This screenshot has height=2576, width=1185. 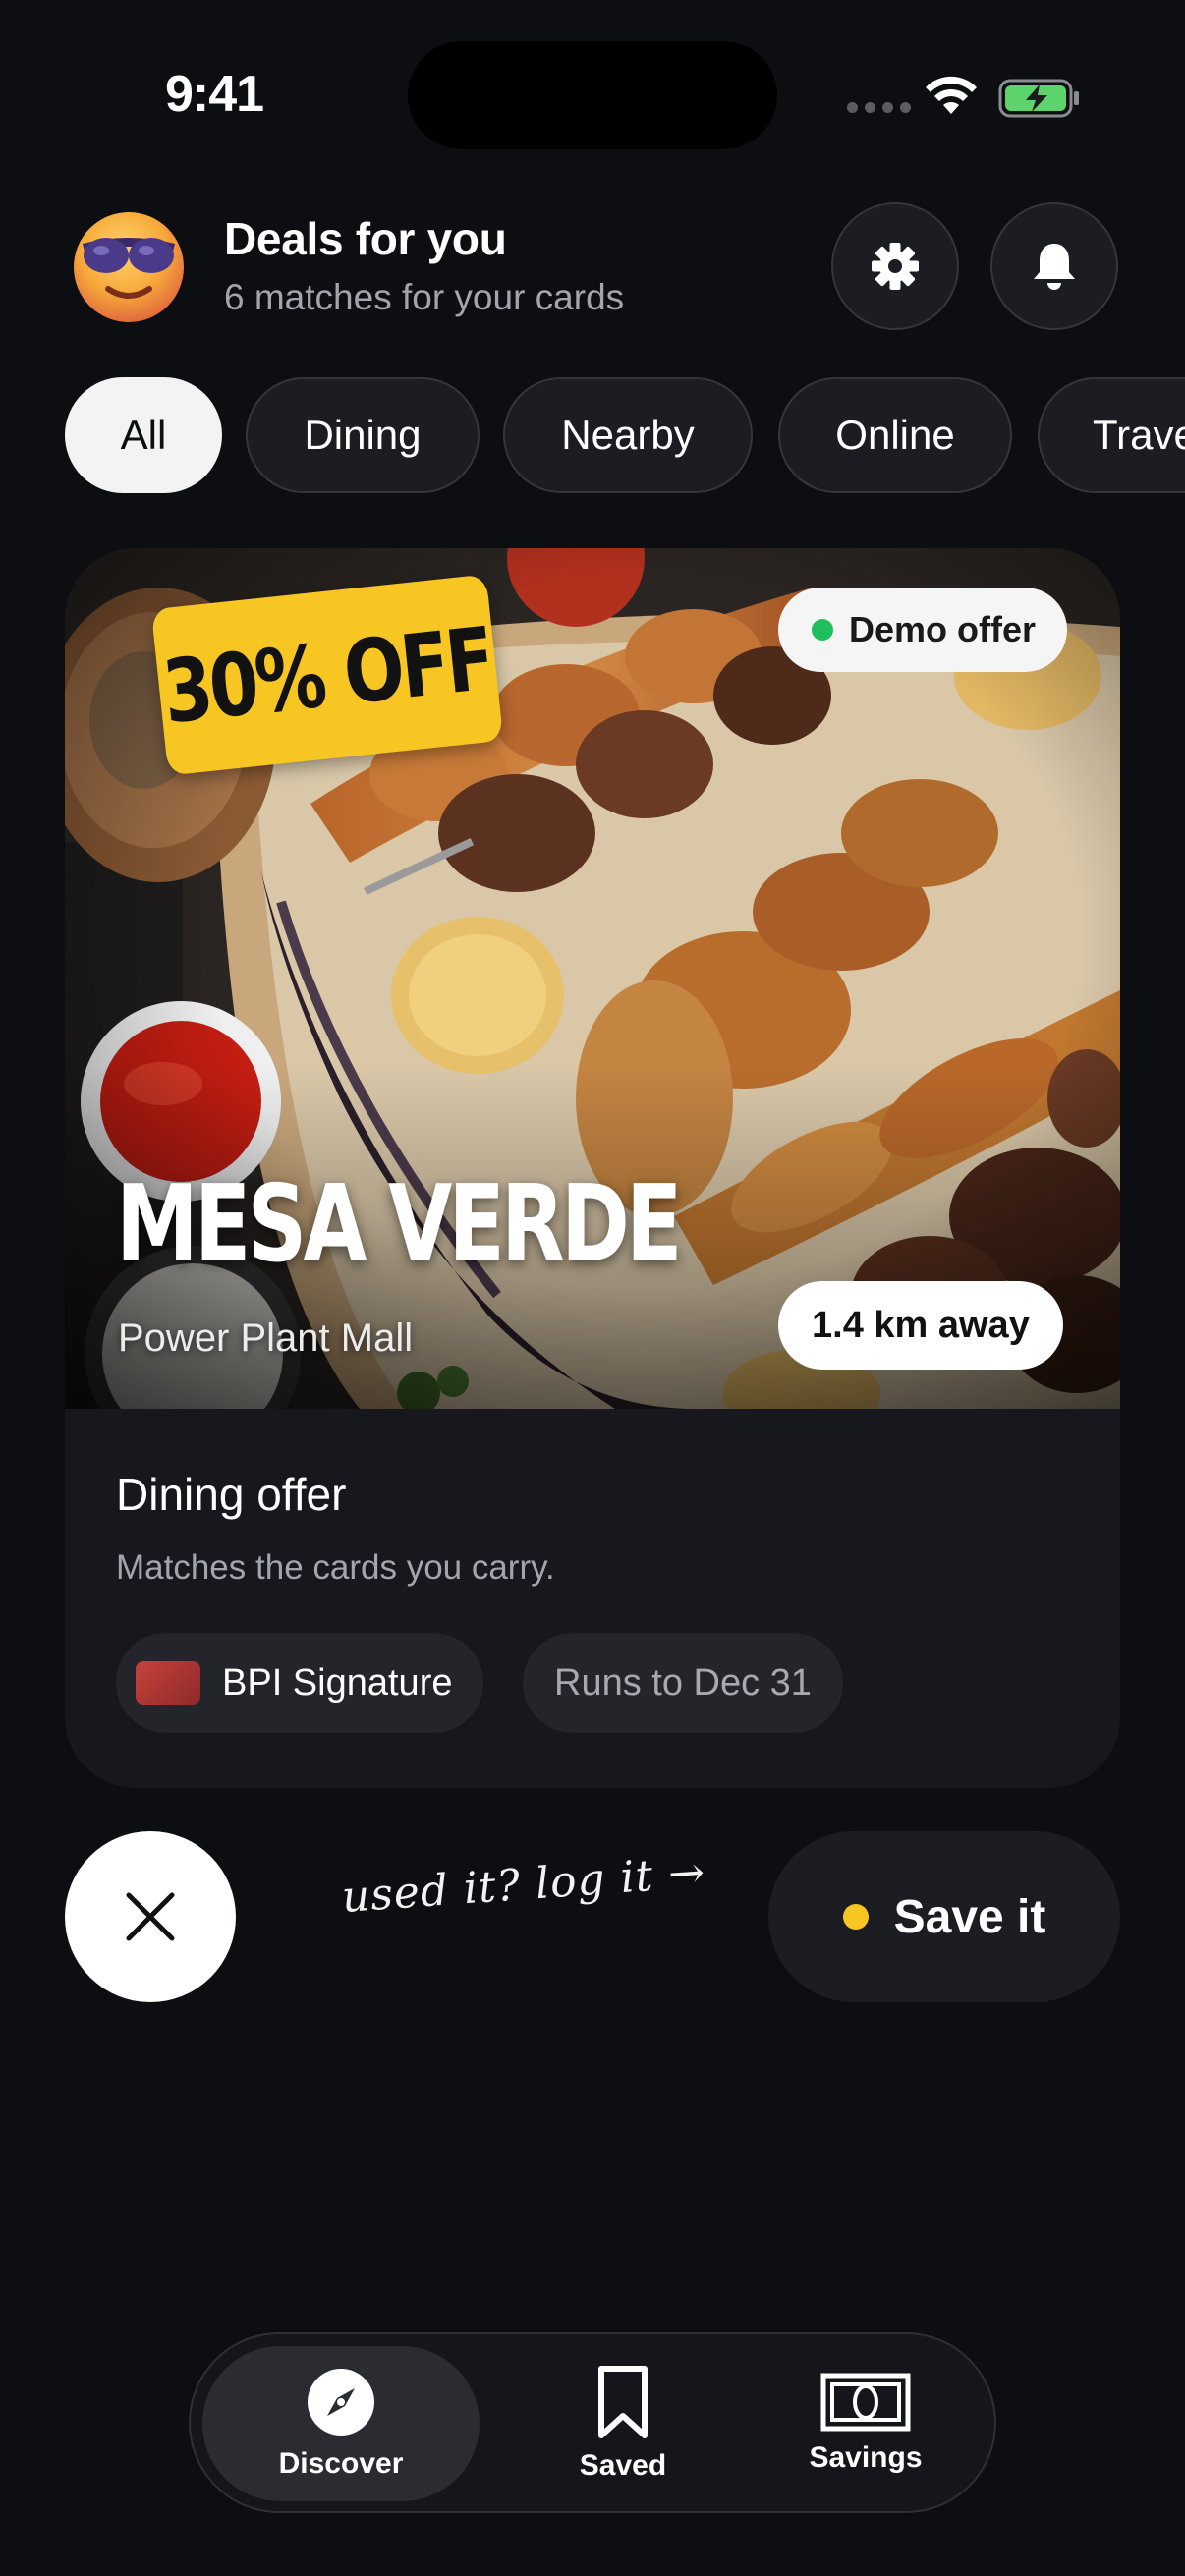 What do you see at coordinates (866, 2402) in the screenshot?
I see `banknote-icon` at bounding box center [866, 2402].